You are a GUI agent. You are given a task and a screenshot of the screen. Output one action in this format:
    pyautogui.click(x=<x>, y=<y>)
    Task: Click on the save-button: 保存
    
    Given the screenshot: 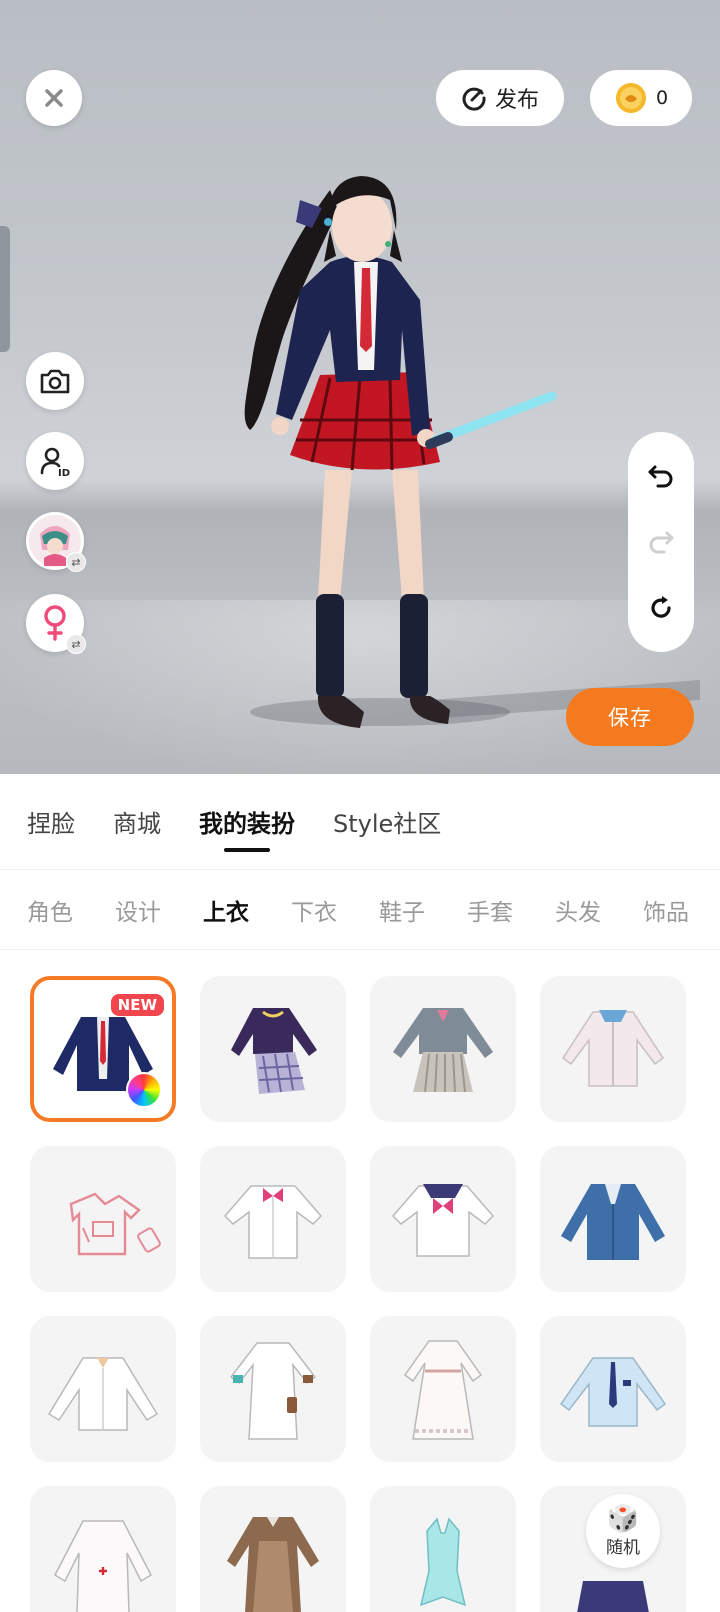 What is the action you would take?
    pyautogui.click(x=630, y=717)
    